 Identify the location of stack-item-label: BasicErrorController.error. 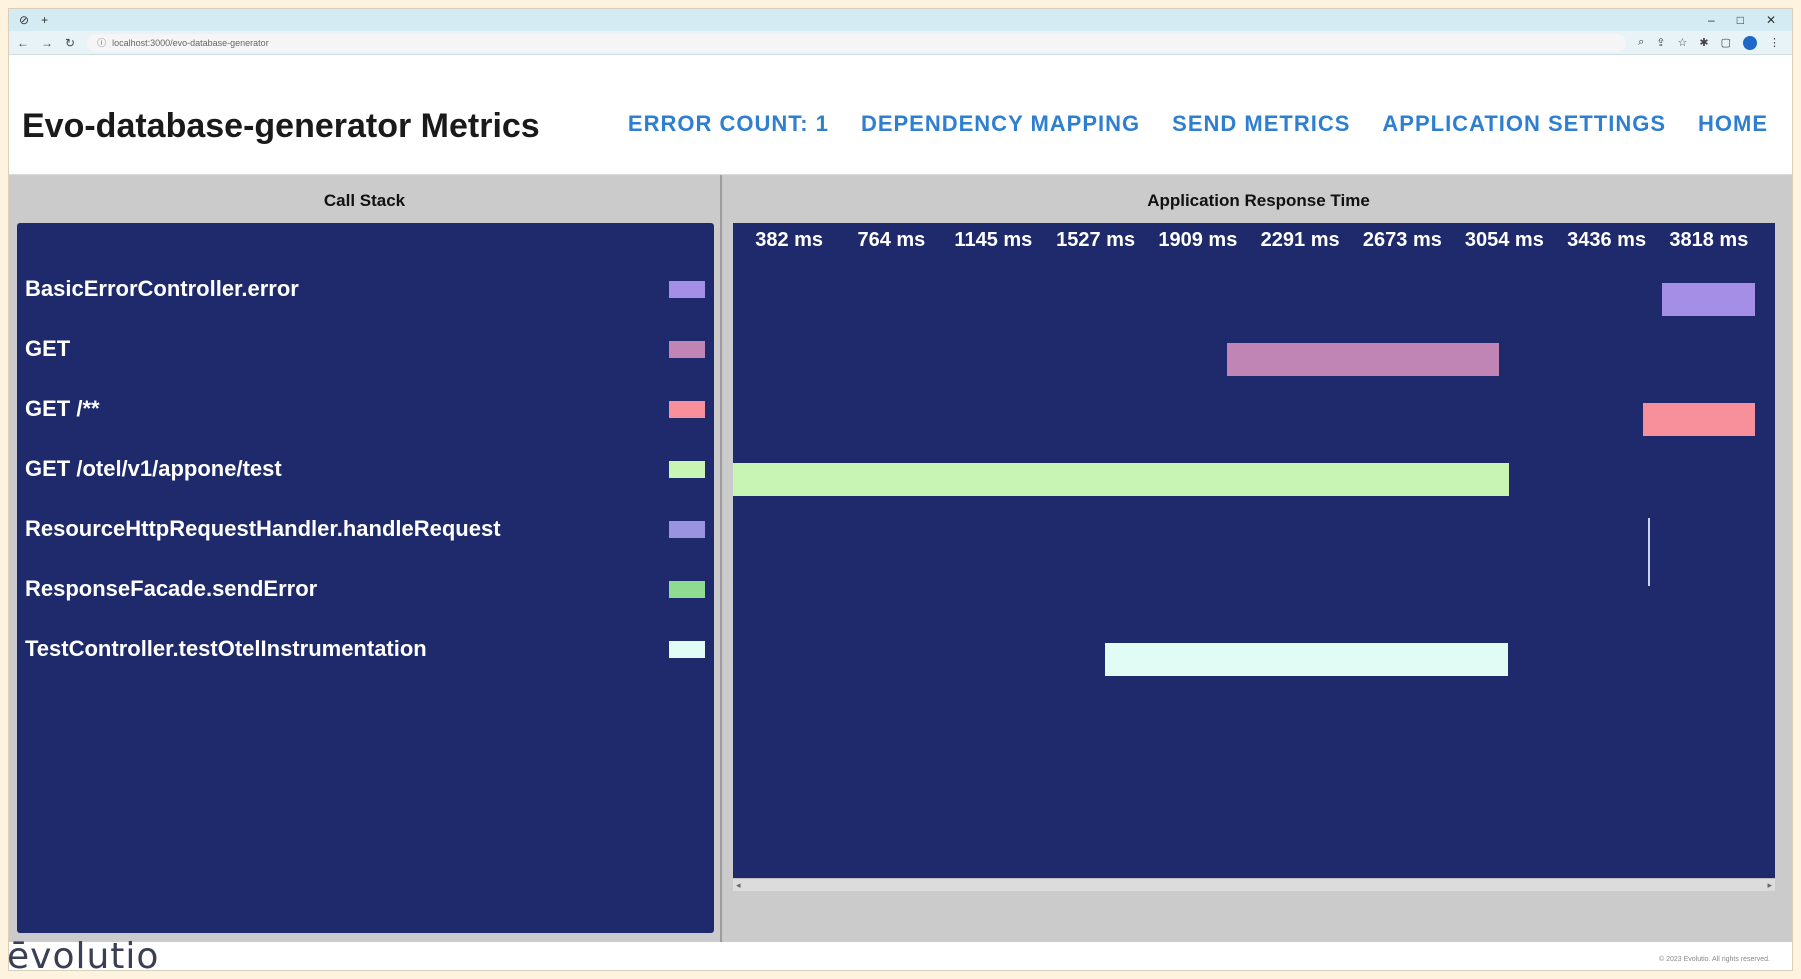
(162, 288).